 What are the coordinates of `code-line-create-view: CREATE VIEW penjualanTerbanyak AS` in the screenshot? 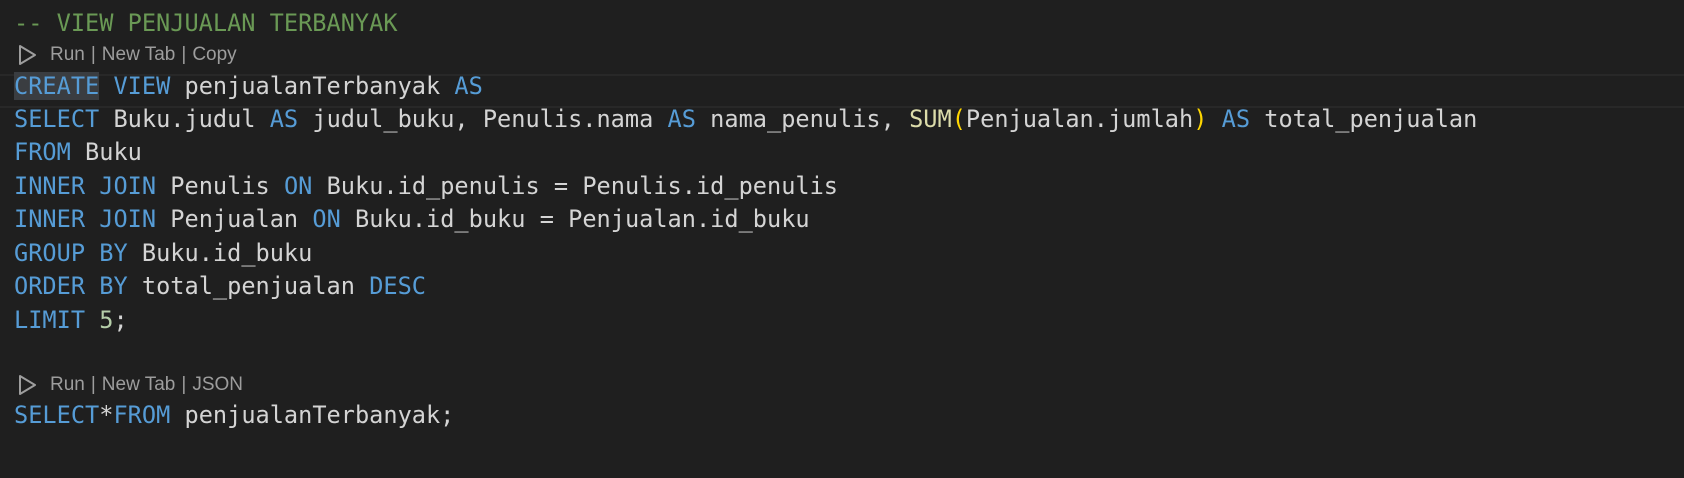 It's located at (248, 86).